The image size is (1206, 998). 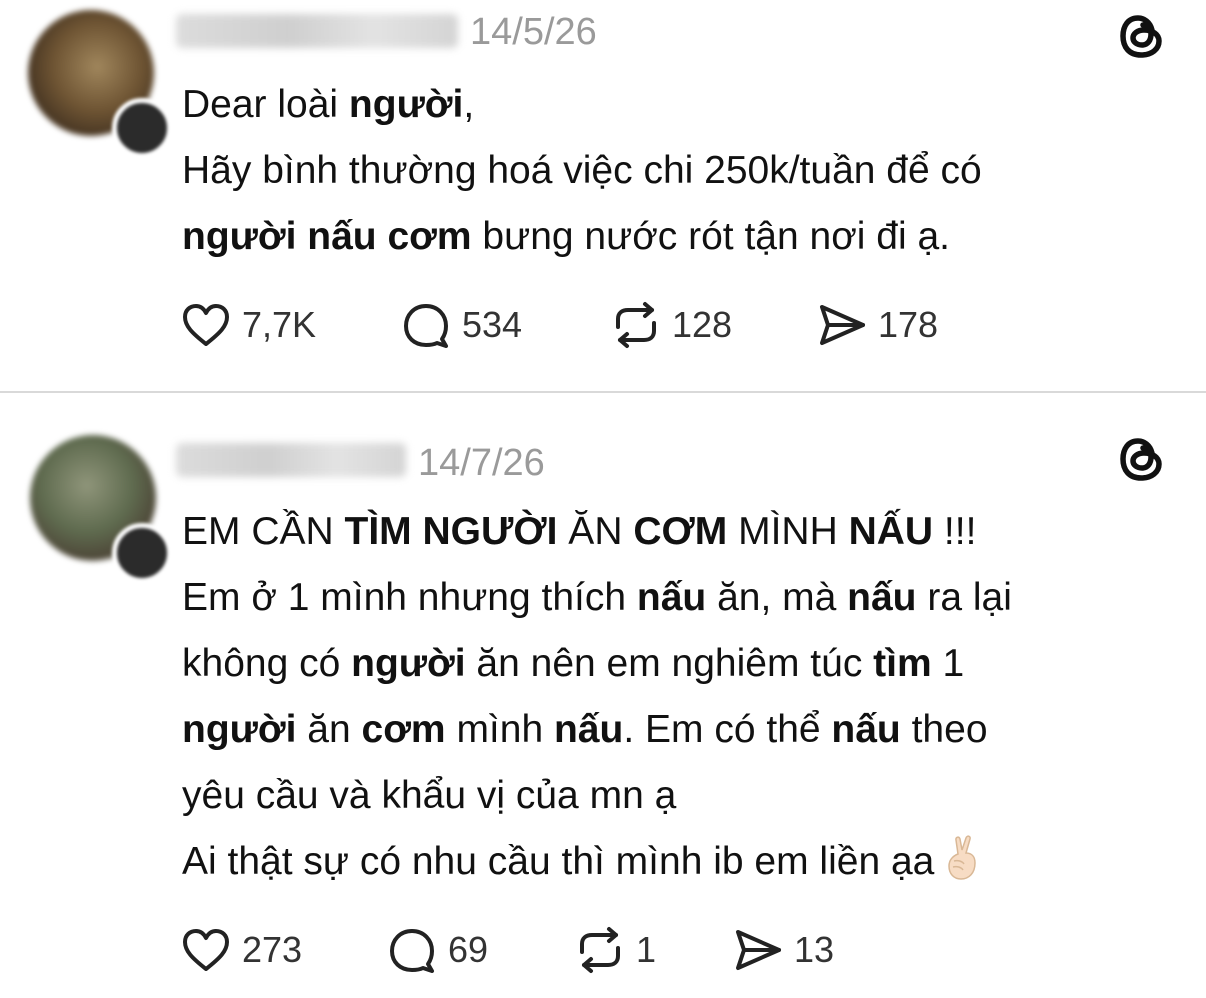 I want to click on text-segment-bold: người nấu cơm, so click(x=327, y=236).